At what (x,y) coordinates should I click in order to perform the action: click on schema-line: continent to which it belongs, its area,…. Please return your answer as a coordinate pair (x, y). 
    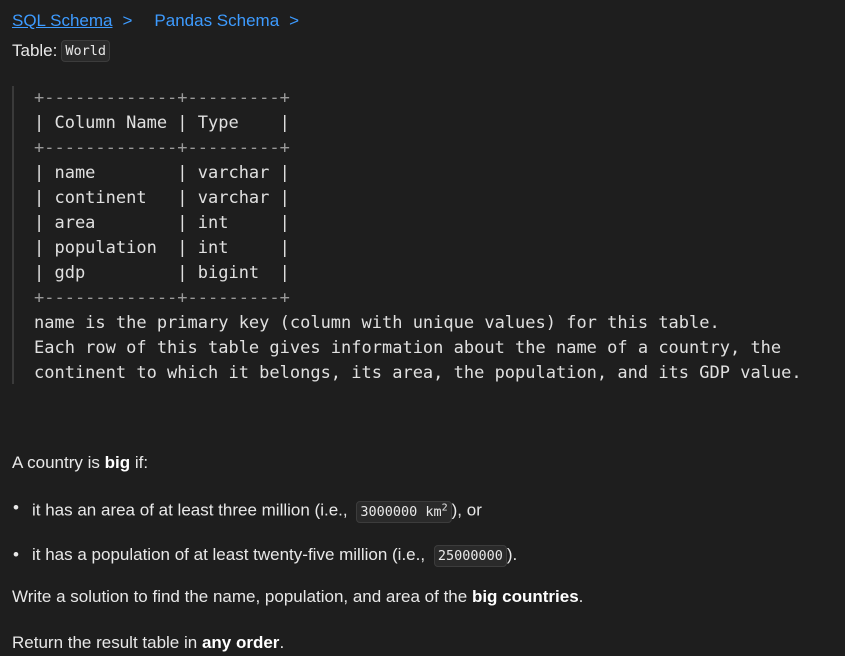
    Looking at the image, I should click on (418, 373).